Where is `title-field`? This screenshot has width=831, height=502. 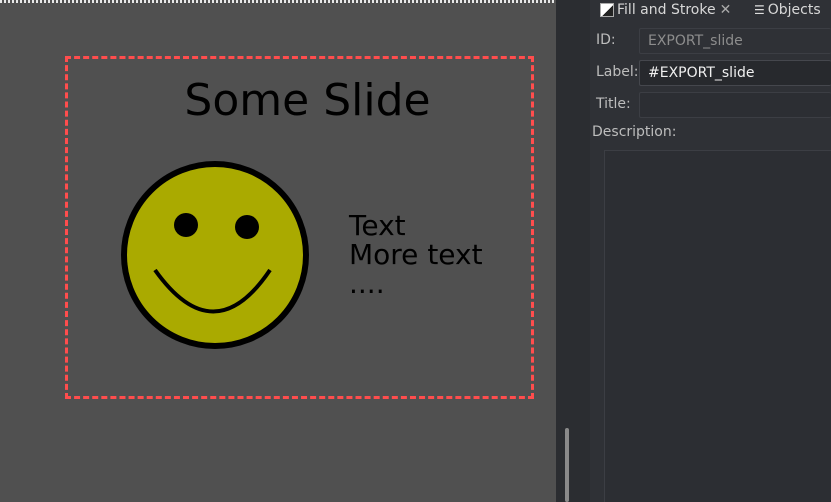
title-field is located at coordinates (735, 105).